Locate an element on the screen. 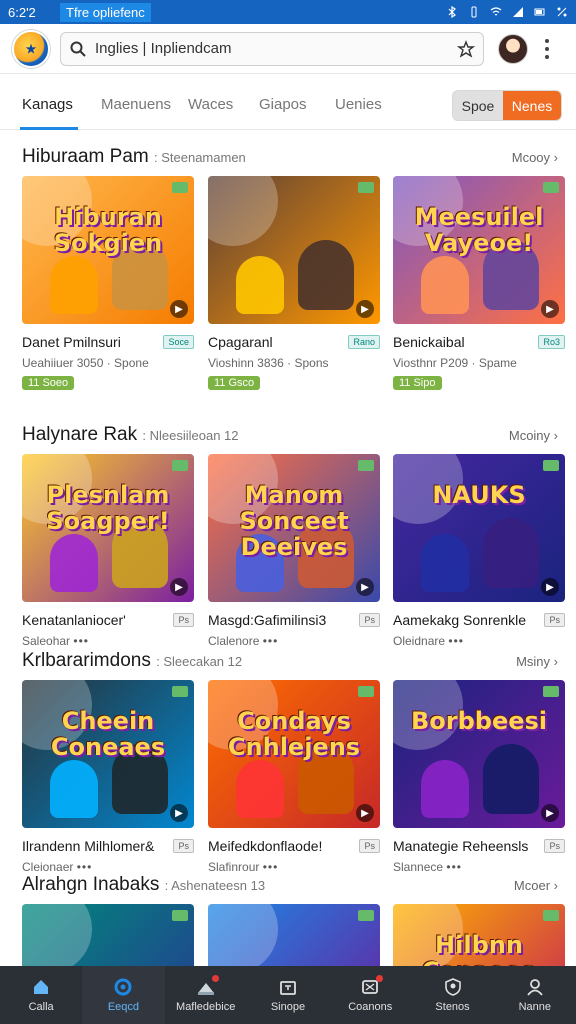 The height and width of the screenshot is (1024, 576). status-icons is located at coordinates (507, 12).